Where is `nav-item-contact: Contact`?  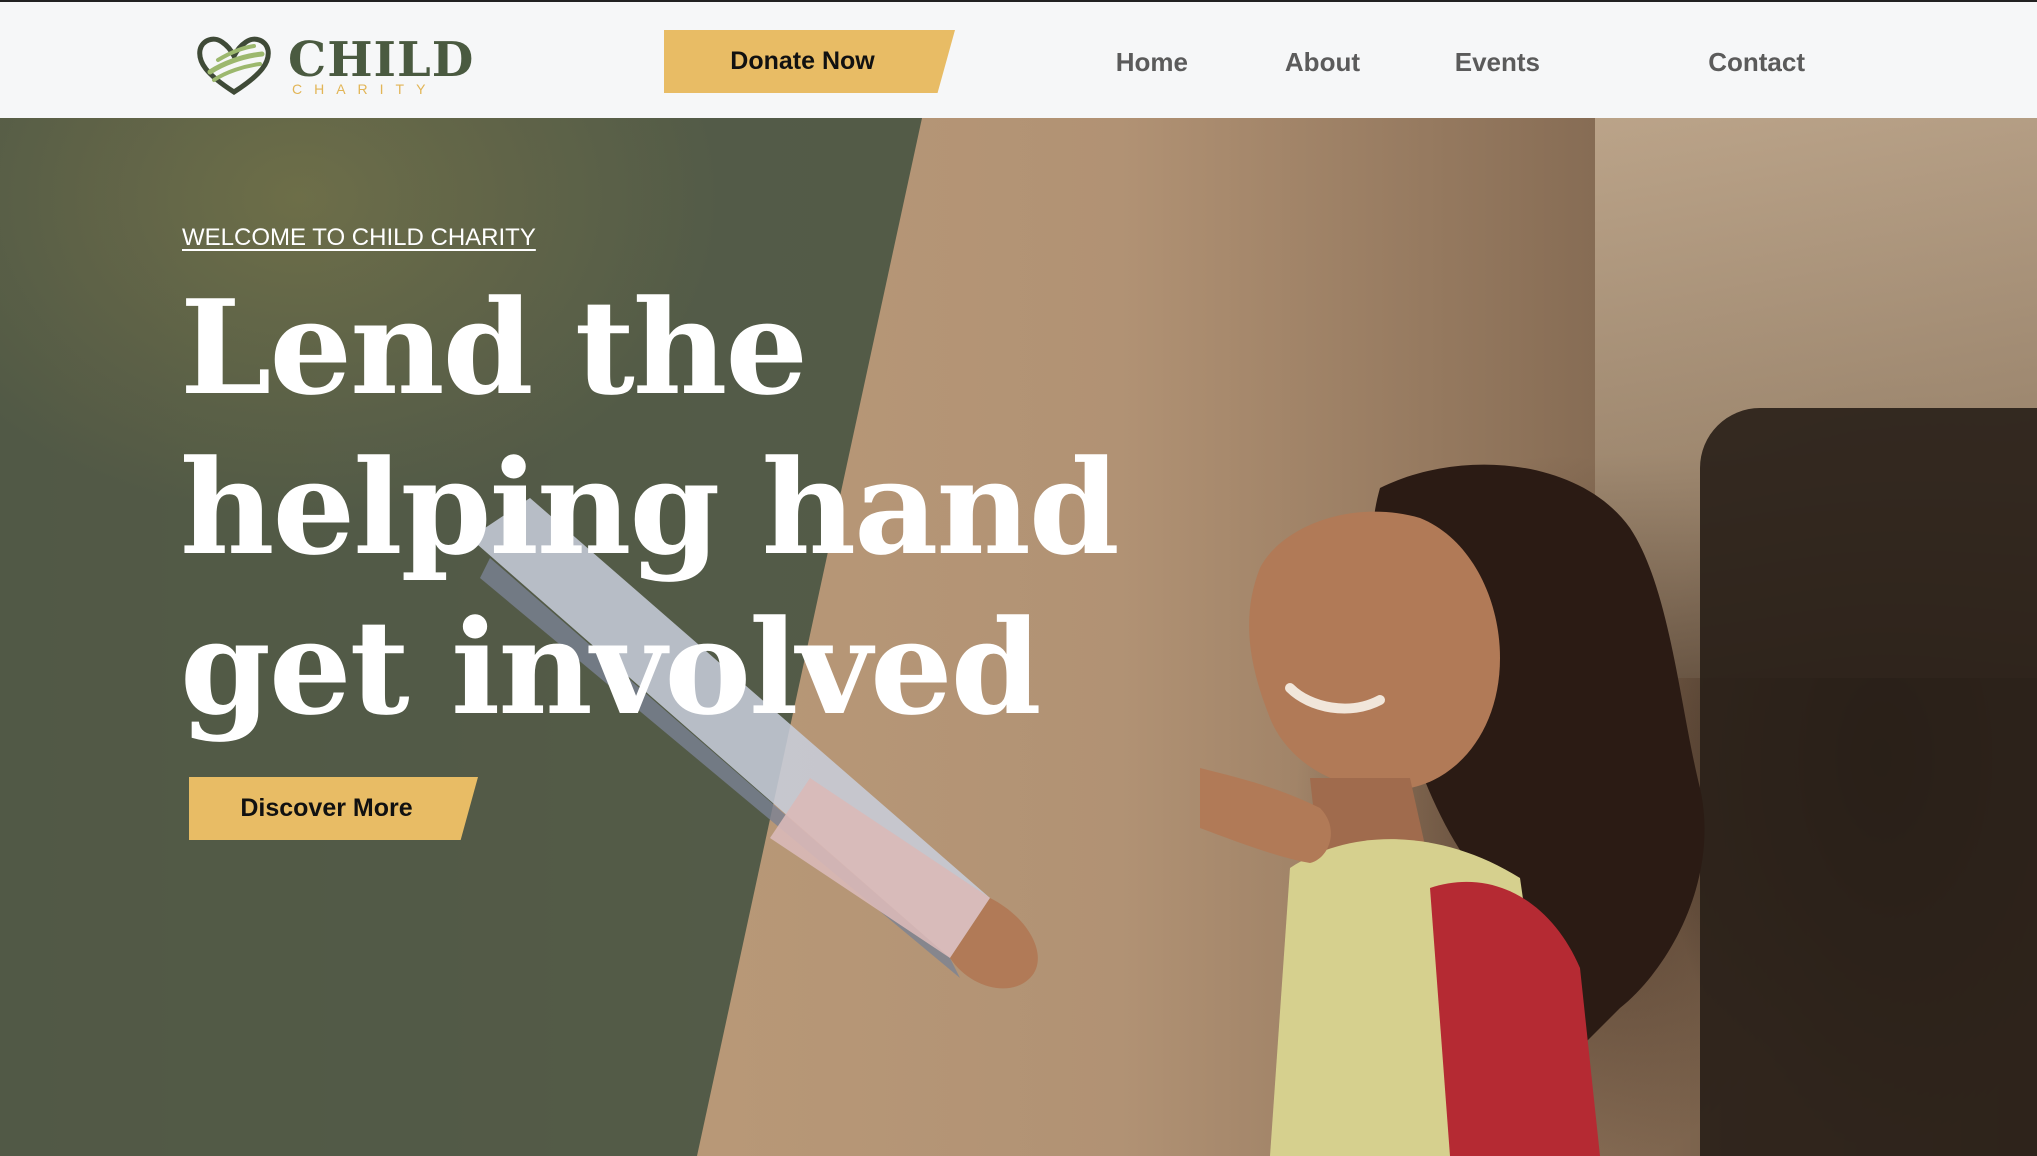
nav-item-contact: Contact is located at coordinates (1756, 62).